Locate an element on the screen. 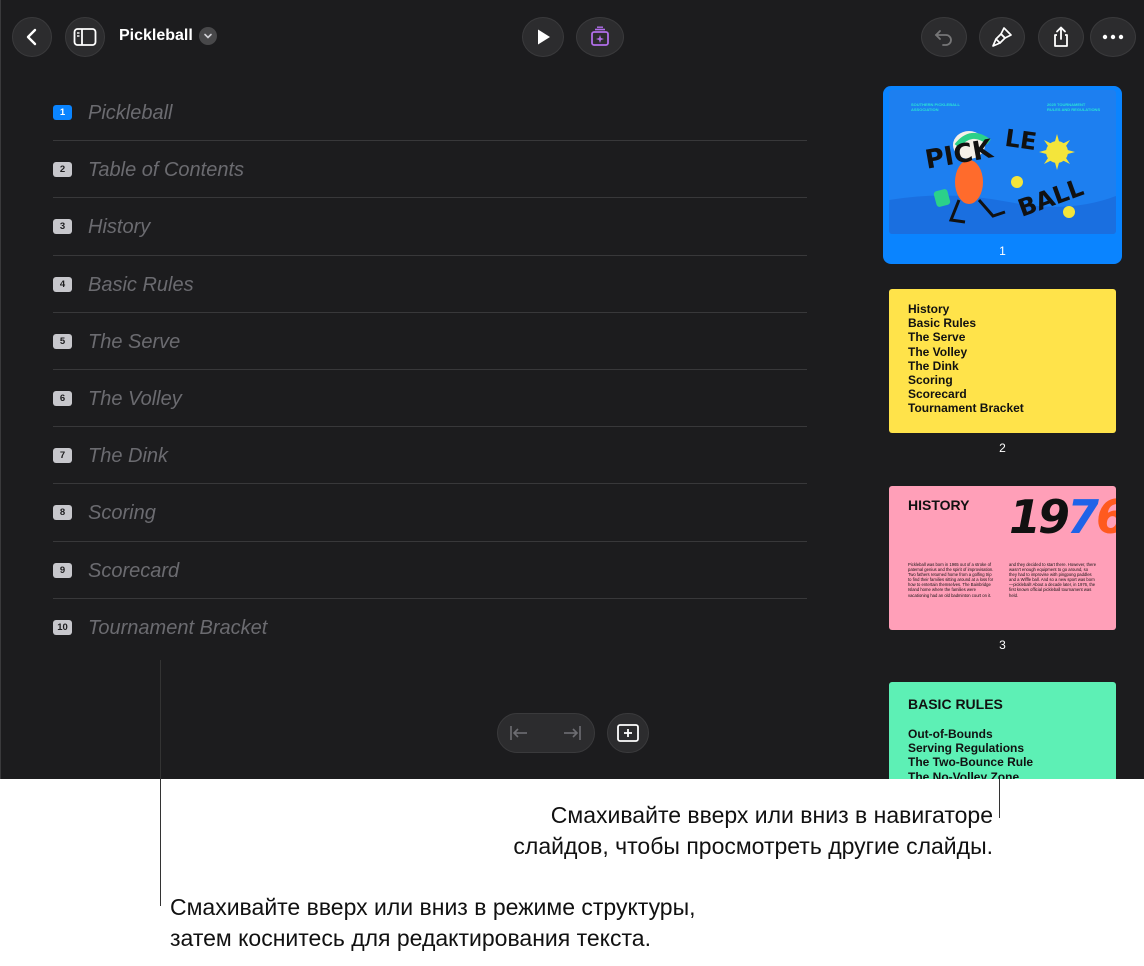  more-button is located at coordinates (1113, 37).